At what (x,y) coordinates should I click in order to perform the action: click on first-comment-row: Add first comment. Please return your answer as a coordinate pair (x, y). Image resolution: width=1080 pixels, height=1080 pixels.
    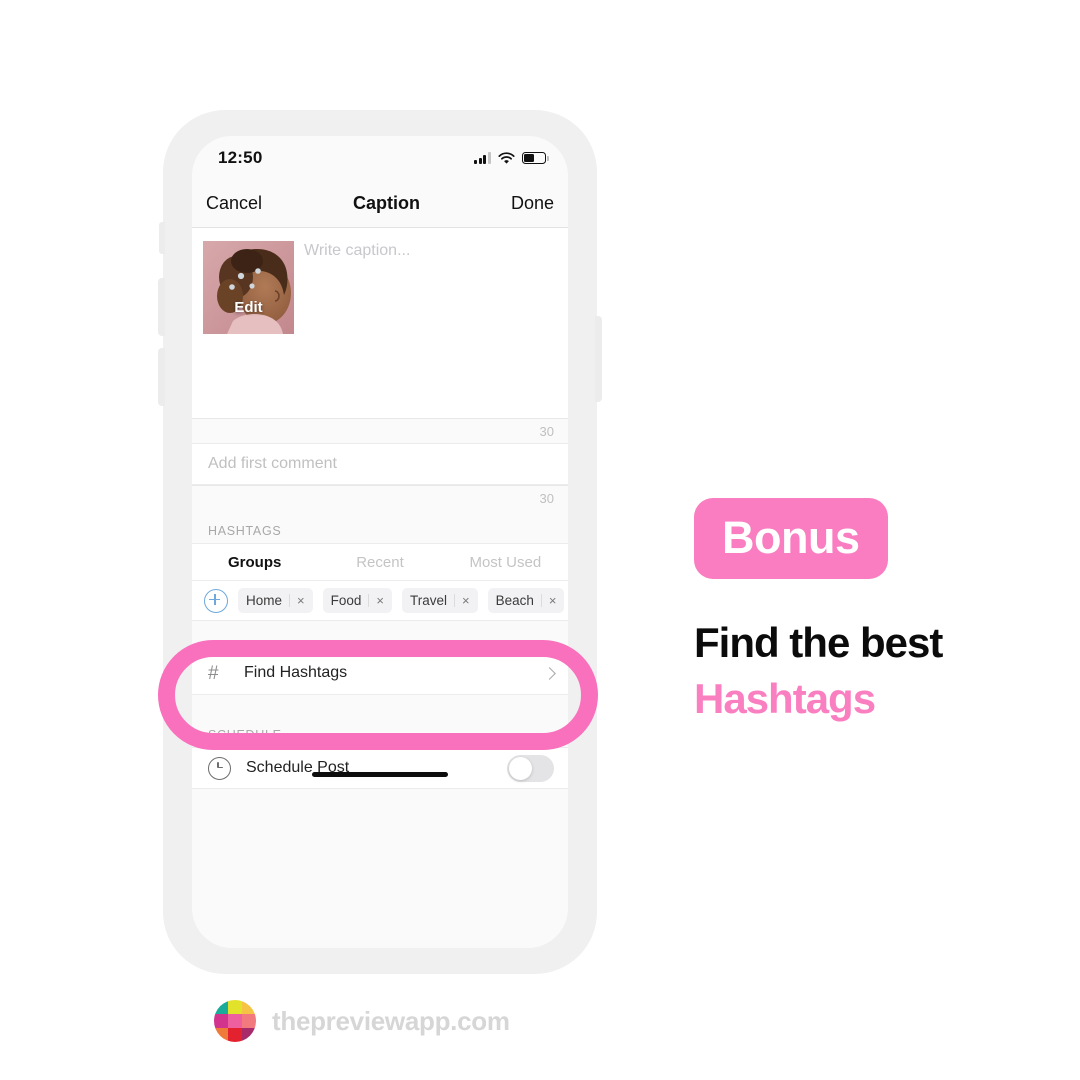
    Looking at the image, I should click on (380, 464).